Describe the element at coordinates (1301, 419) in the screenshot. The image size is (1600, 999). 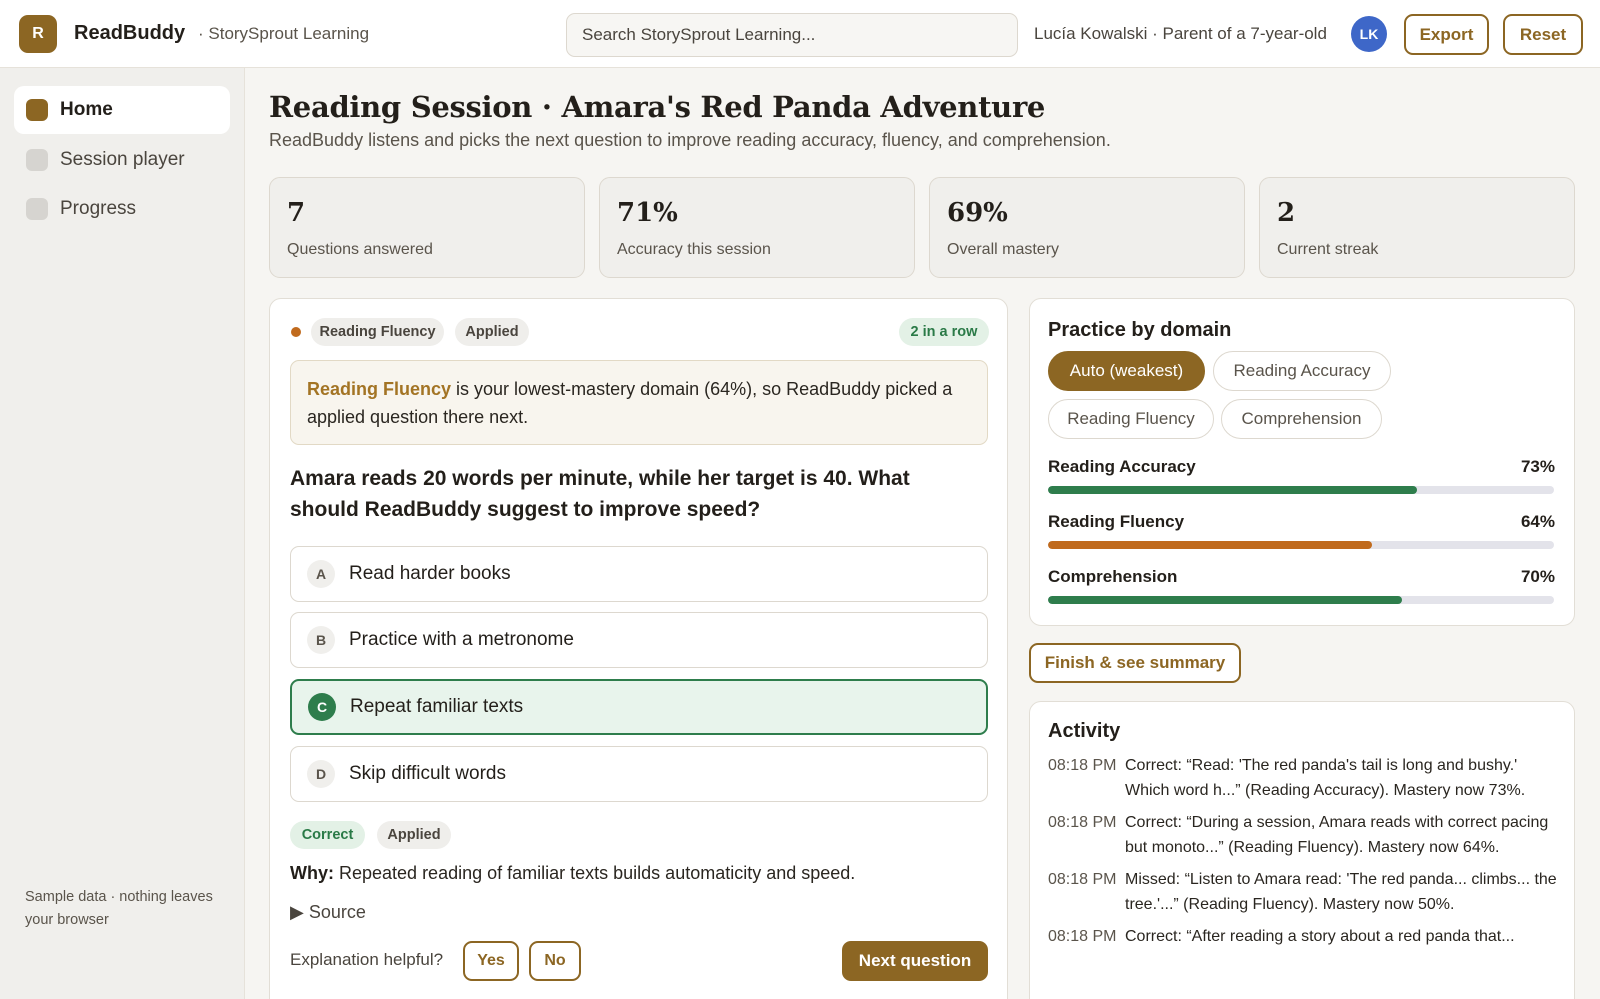
I see `pill-comprehension: Comprehension` at that location.